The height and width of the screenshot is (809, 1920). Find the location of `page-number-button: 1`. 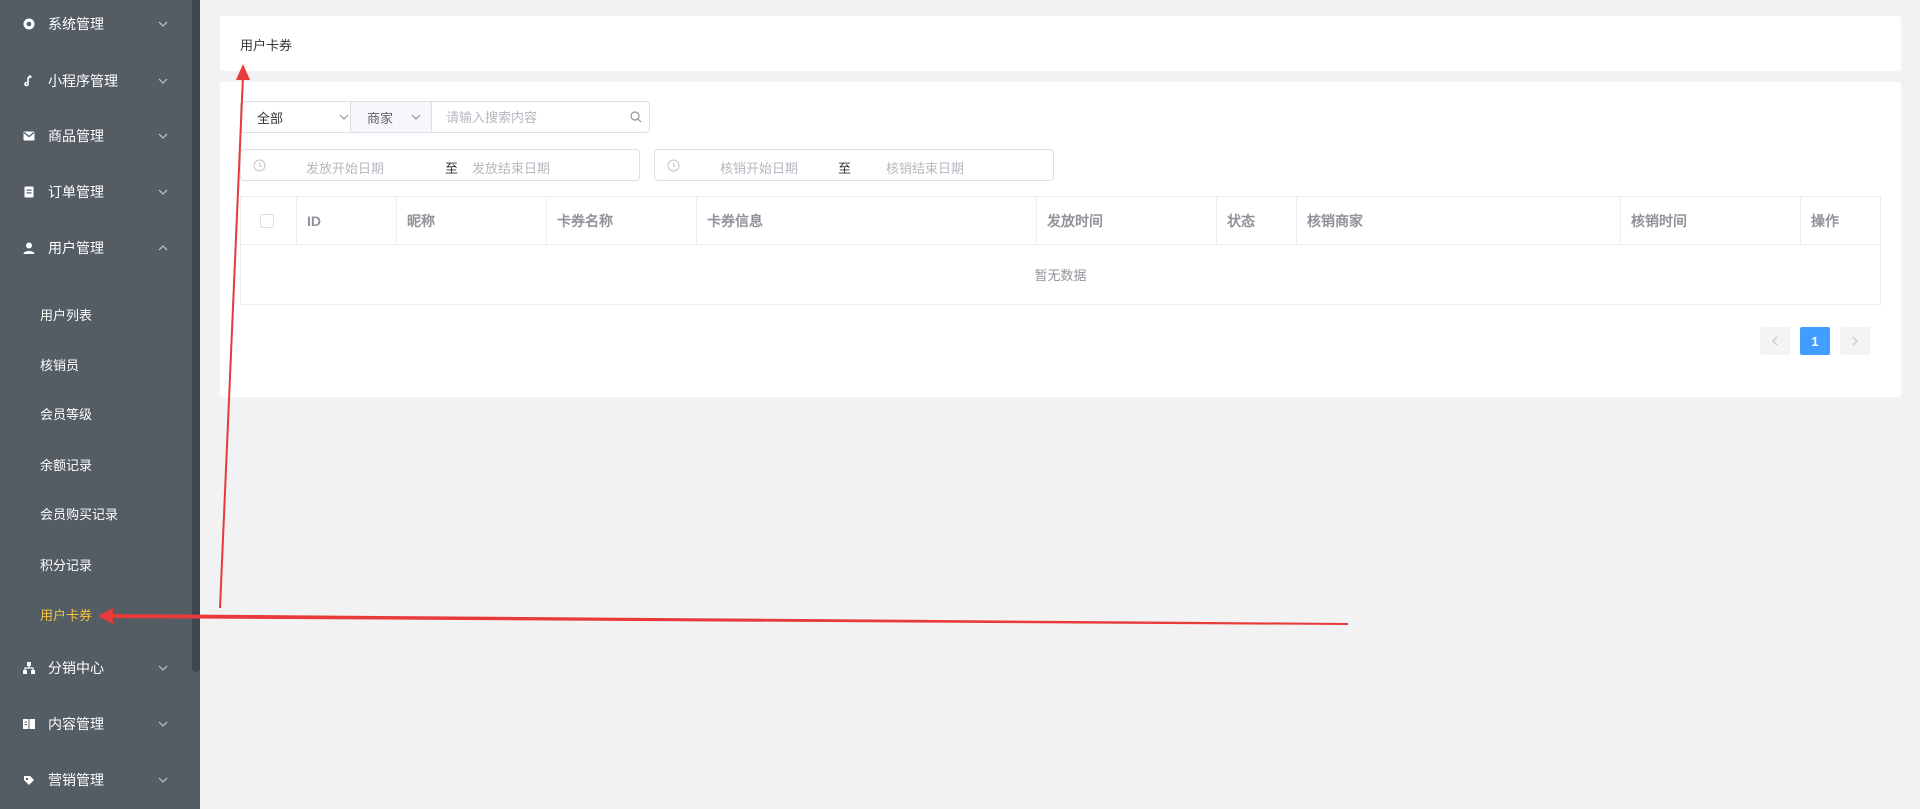

page-number-button: 1 is located at coordinates (1815, 341).